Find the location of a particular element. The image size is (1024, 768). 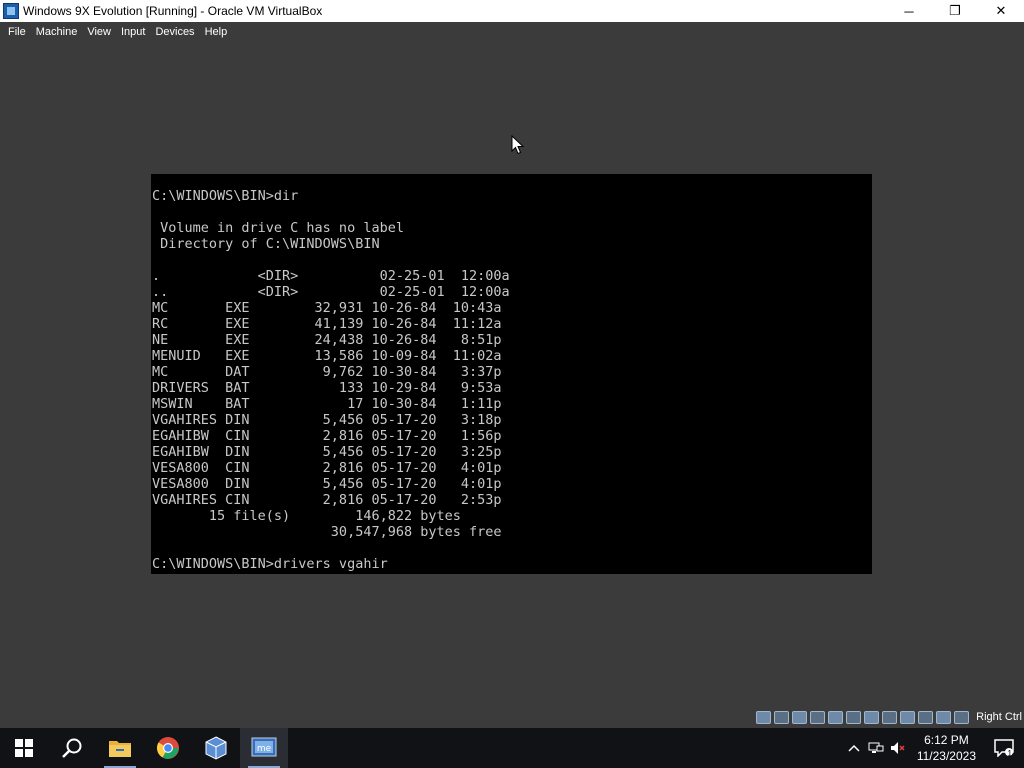

menu-file: File is located at coordinates (17, 32).